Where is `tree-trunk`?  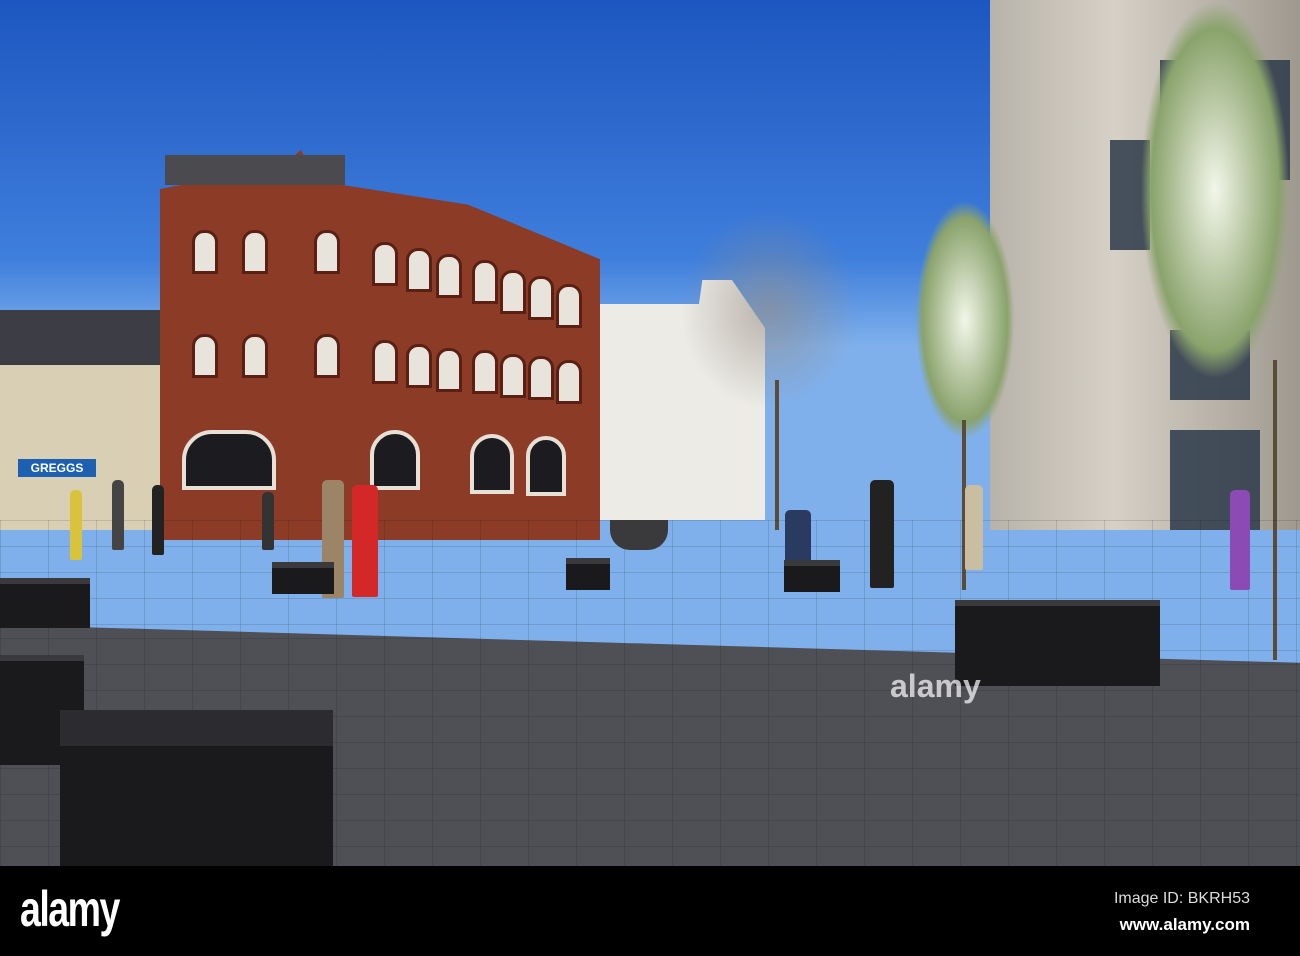
tree-trunk is located at coordinates (777, 455).